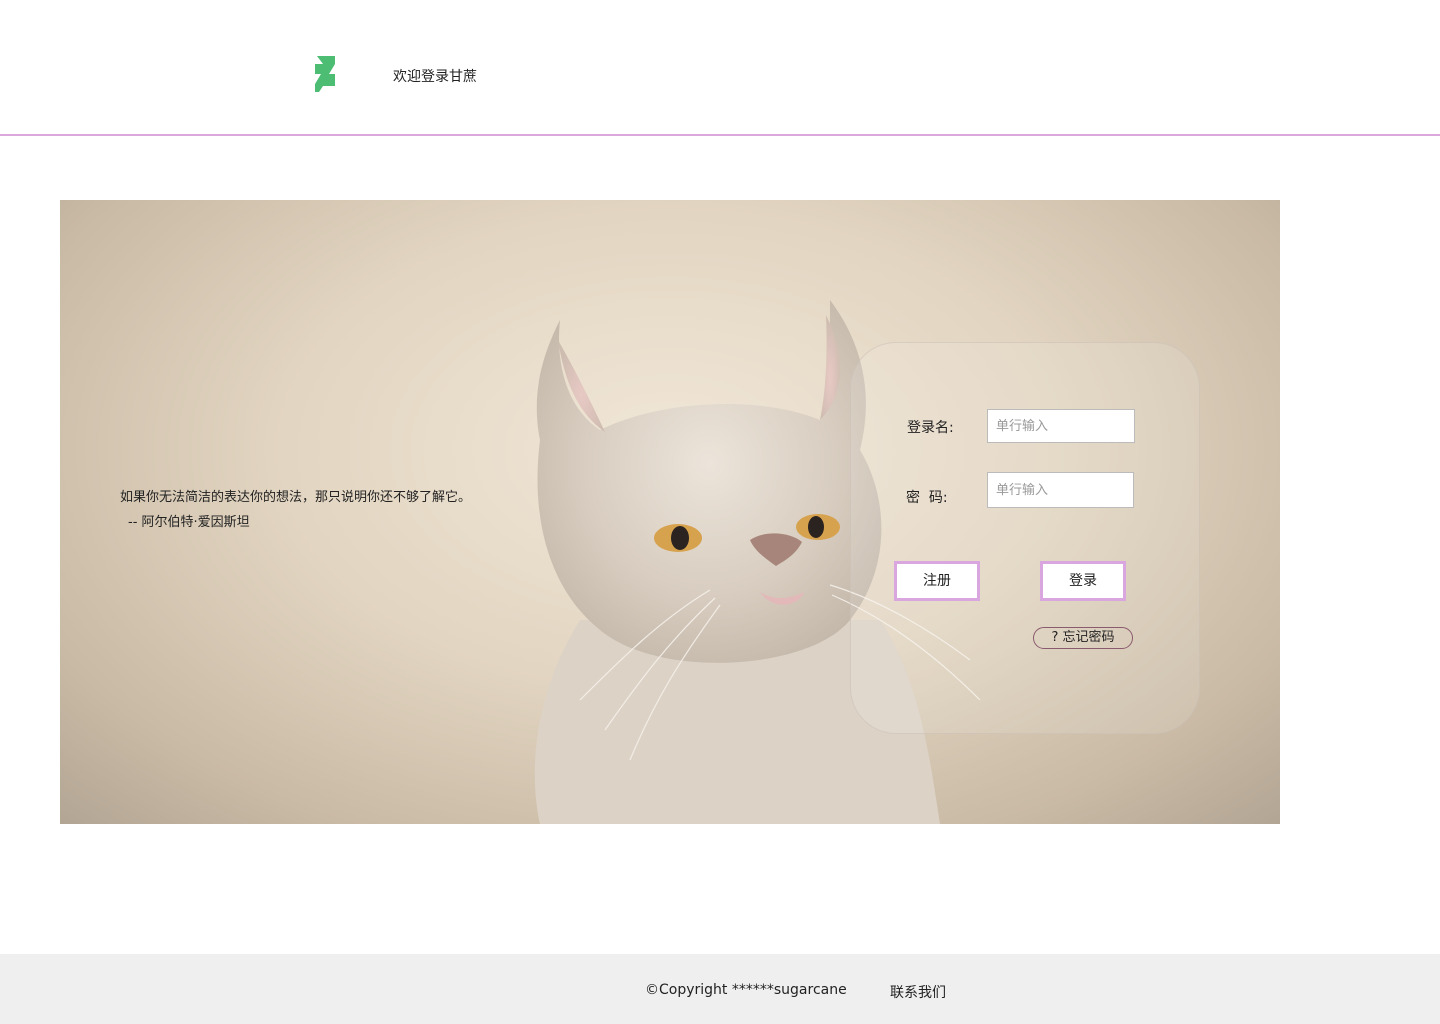 Image resolution: width=1440 pixels, height=1024 pixels. What do you see at coordinates (1083, 638) in the screenshot?
I see `forgot-password-button: ? 忘记密码` at bounding box center [1083, 638].